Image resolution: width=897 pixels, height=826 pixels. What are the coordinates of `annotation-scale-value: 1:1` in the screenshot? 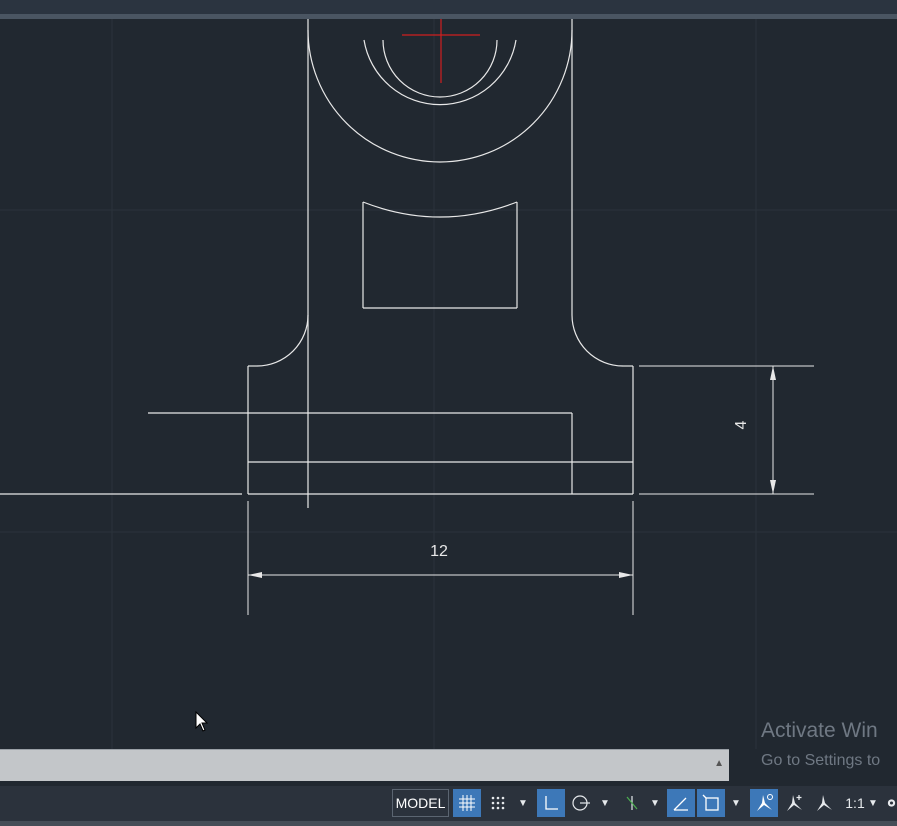 It's located at (855, 803).